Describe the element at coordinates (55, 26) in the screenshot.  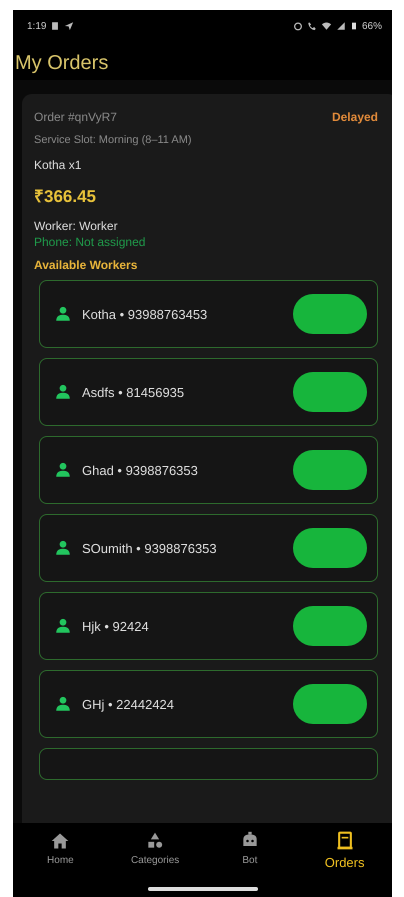
I see `notification-icon` at that location.